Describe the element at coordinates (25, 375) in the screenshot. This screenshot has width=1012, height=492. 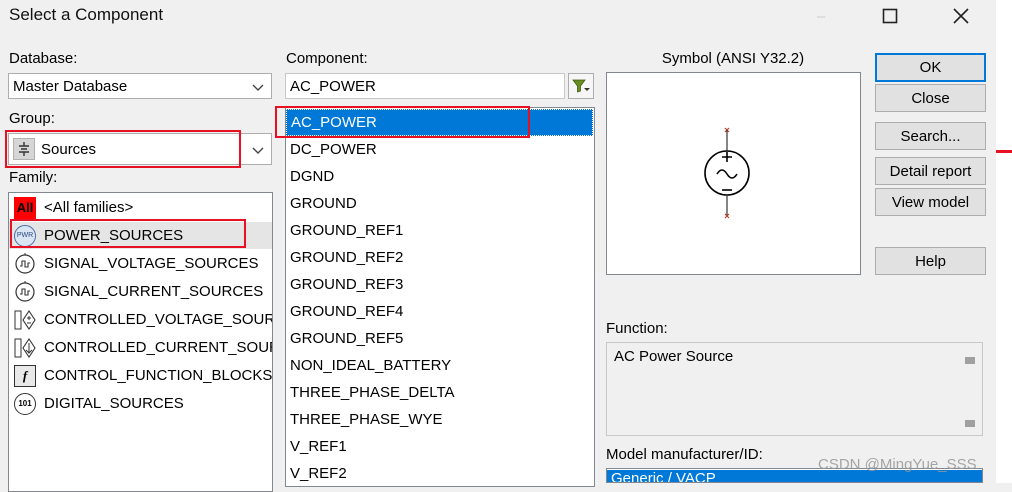
I see `control-function-icon: f` at that location.